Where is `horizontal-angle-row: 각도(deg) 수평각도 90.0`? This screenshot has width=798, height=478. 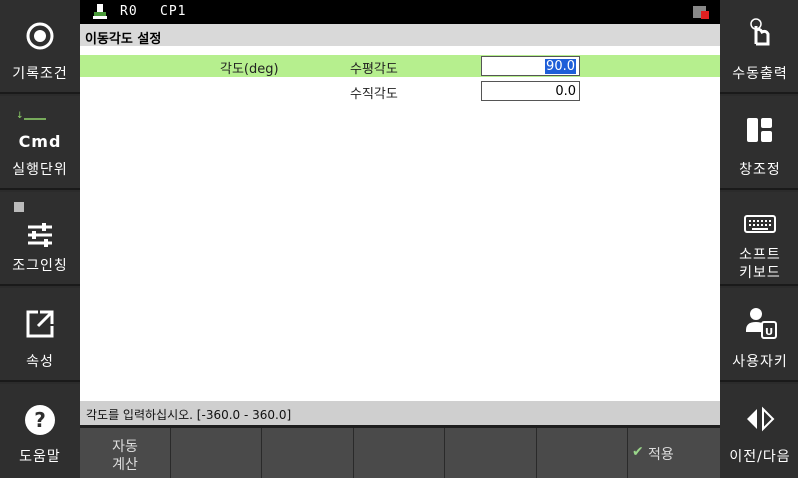 horizontal-angle-row: 각도(deg) 수평각도 90.0 is located at coordinates (400, 66).